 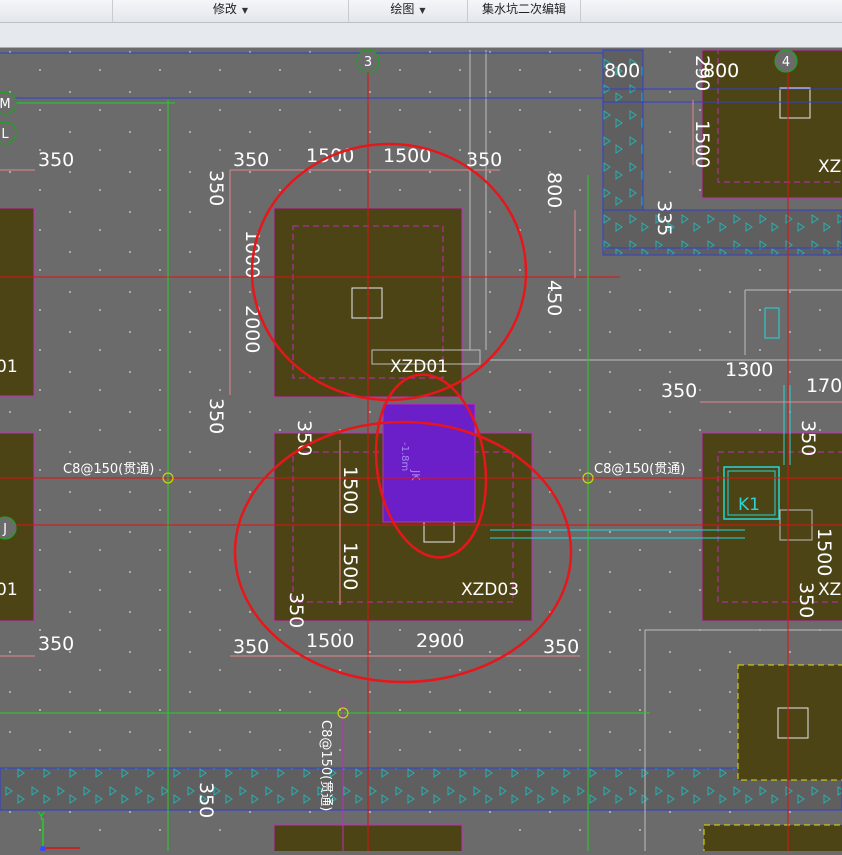 I want to click on dim-text: 2900, so click(x=440, y=641).